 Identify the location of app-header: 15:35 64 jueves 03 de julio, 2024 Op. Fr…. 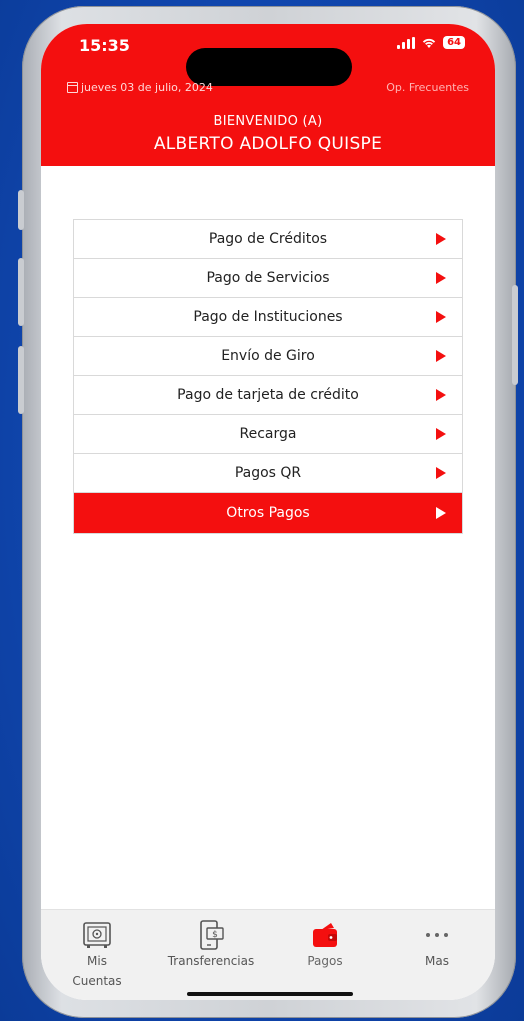
(268, 95).